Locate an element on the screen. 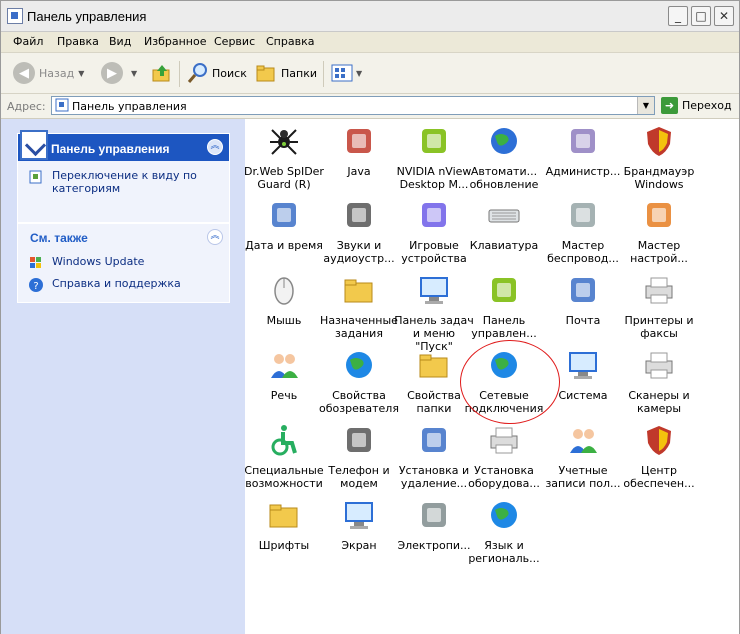 This screenshot has width=740, height=634. up-folder-button is located at coordinates (162, 73).